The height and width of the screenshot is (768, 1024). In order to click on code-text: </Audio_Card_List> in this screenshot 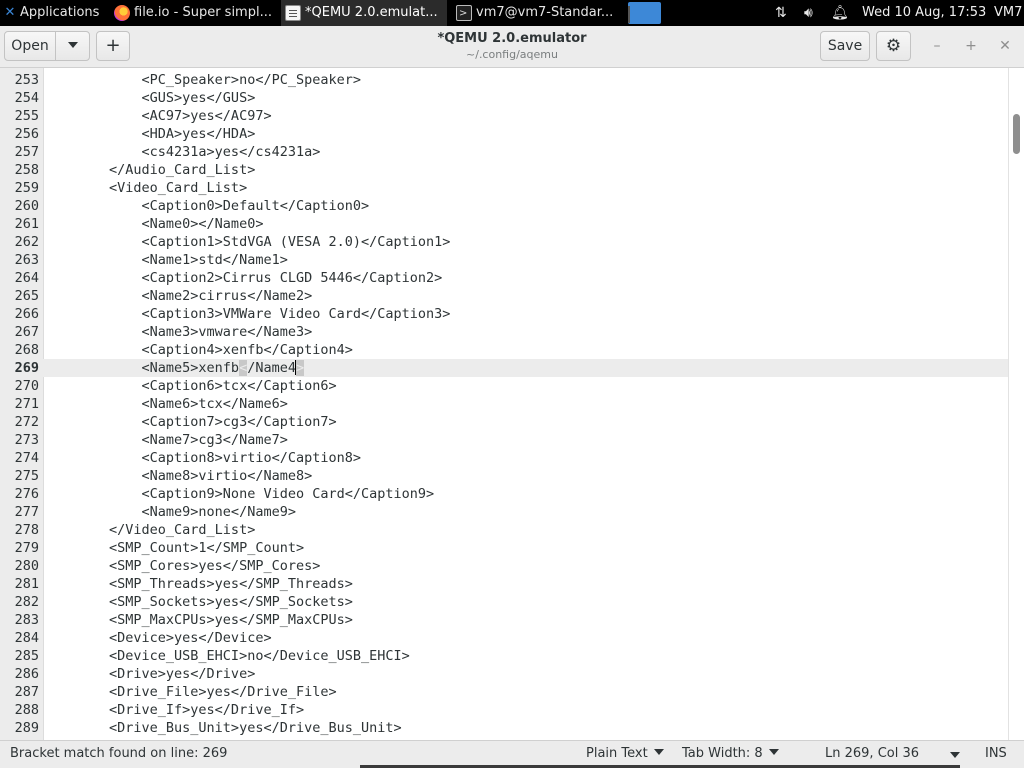, I will do `click(149, 170)`.